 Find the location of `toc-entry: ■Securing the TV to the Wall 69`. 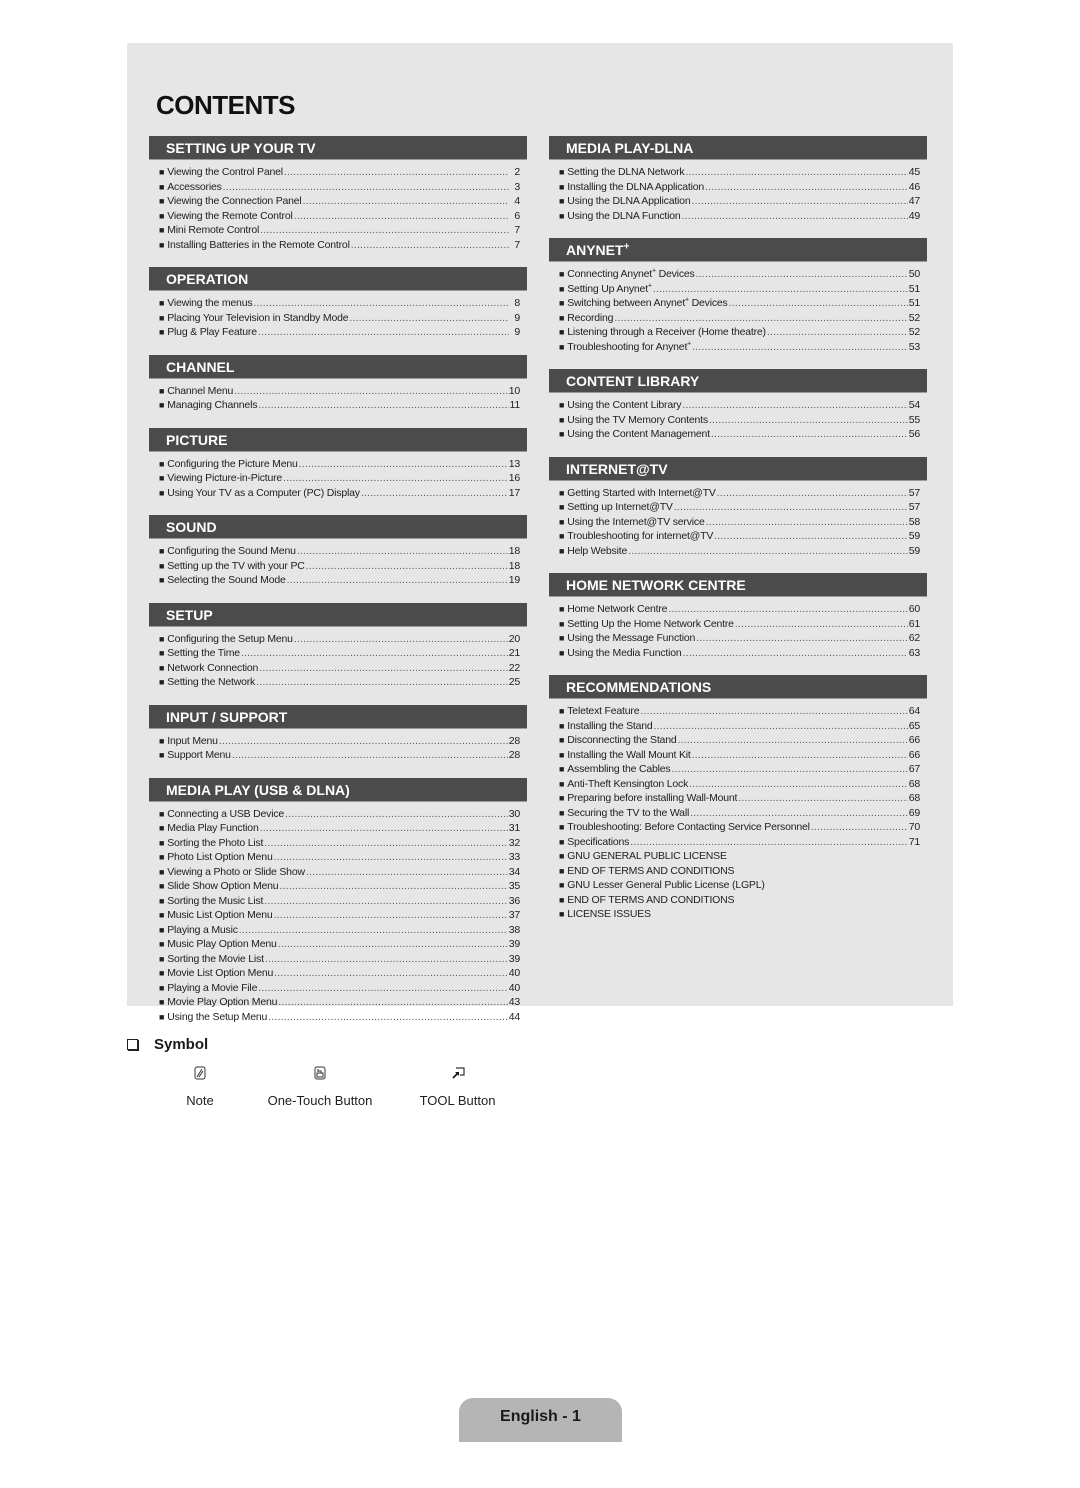

toc-entry: ■Securing the TV to the Wall 69 is located at coordinates (739, 813).